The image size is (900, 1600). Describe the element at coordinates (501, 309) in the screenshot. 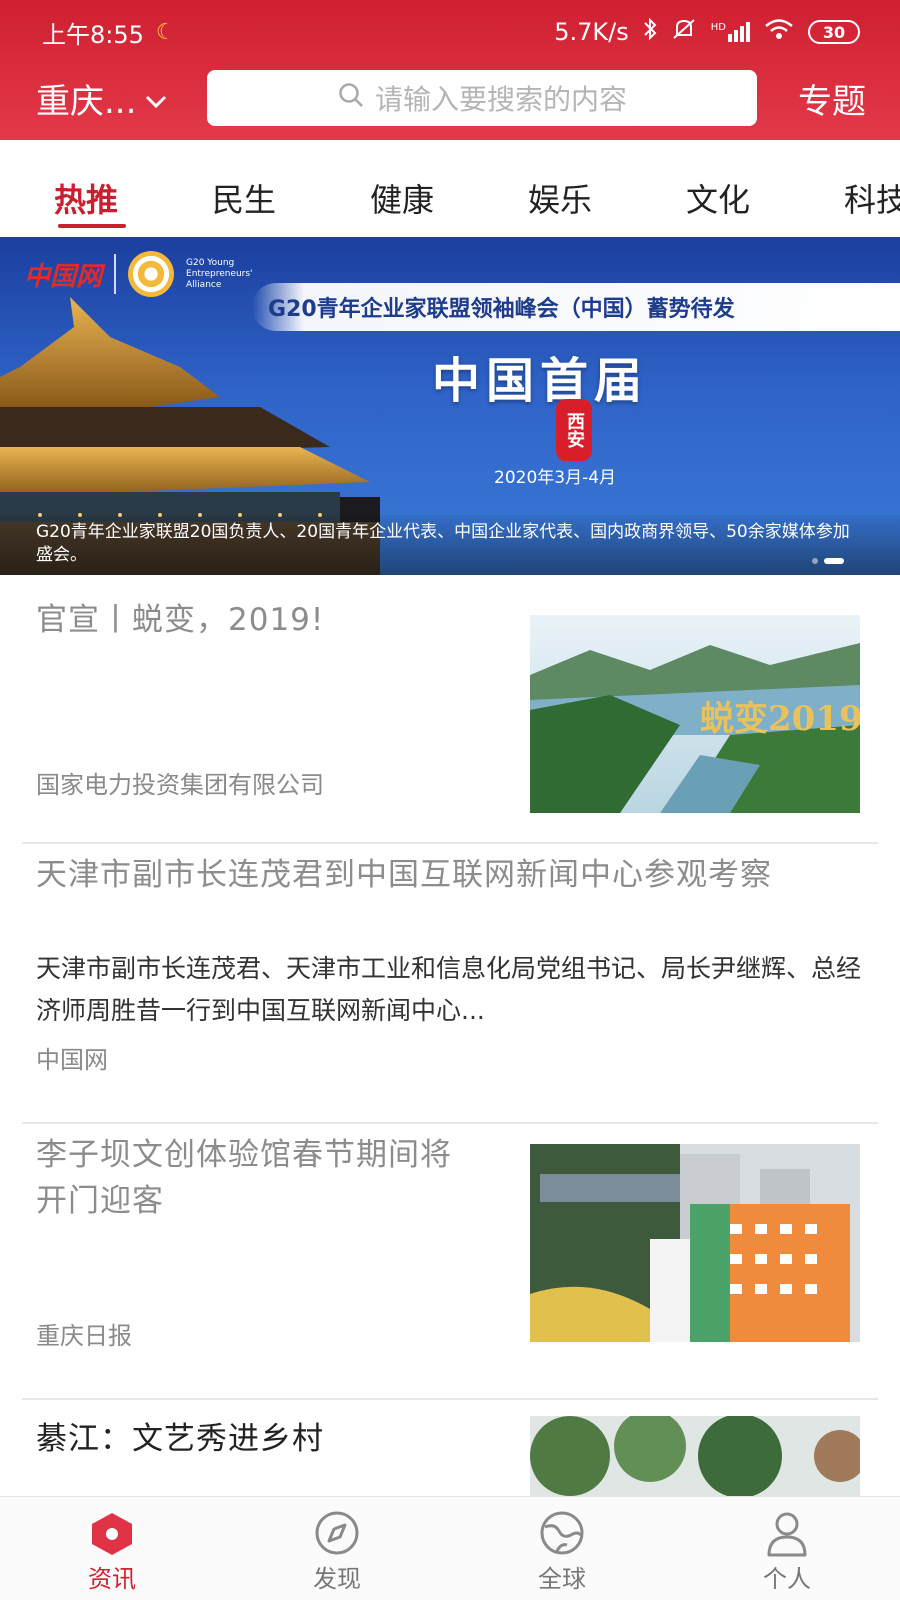

I see `banner-title: G20青年企业家联盟领袖峰会（中国）蓄势待发` at that location.